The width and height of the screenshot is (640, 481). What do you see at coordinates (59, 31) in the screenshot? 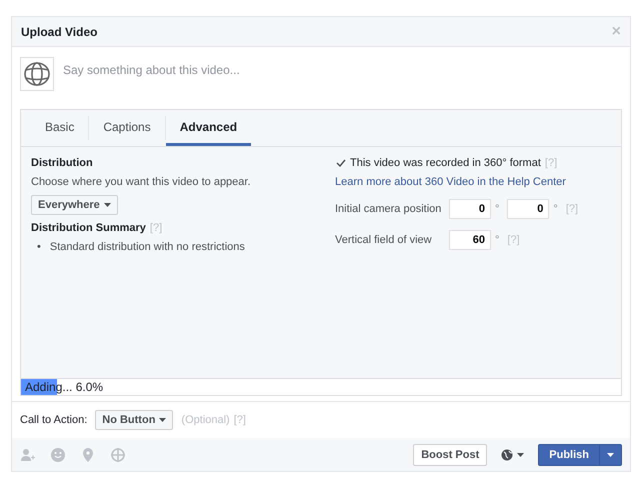
I see `dialog-title: Upload Video` at bounding box center [59, 31].